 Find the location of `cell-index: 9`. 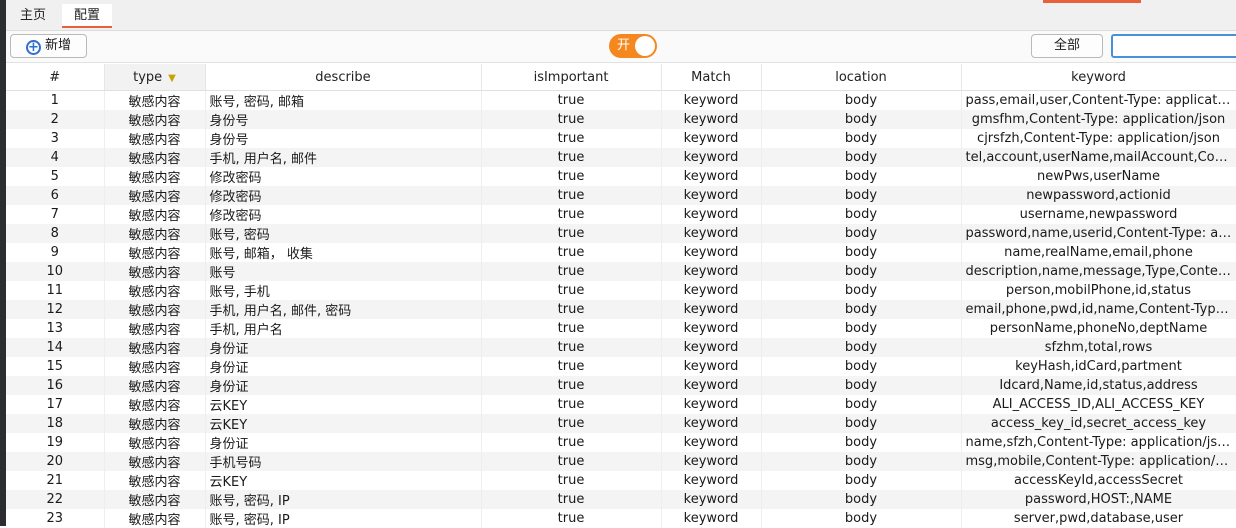

cell-index: 9 is located at coordinates (55, 252).